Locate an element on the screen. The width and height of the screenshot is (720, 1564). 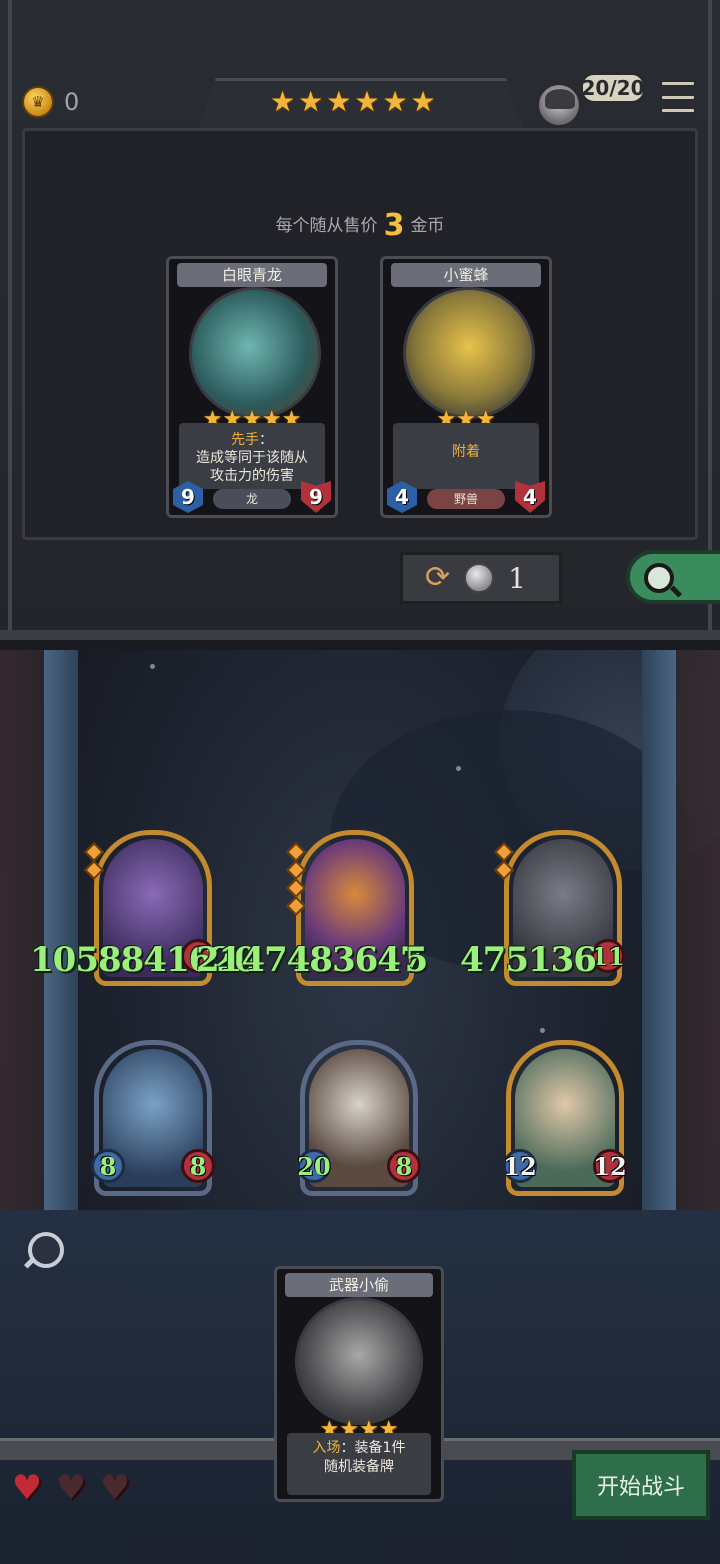
board-minion-4: 8 8 is located at coordinates (153, 1118).